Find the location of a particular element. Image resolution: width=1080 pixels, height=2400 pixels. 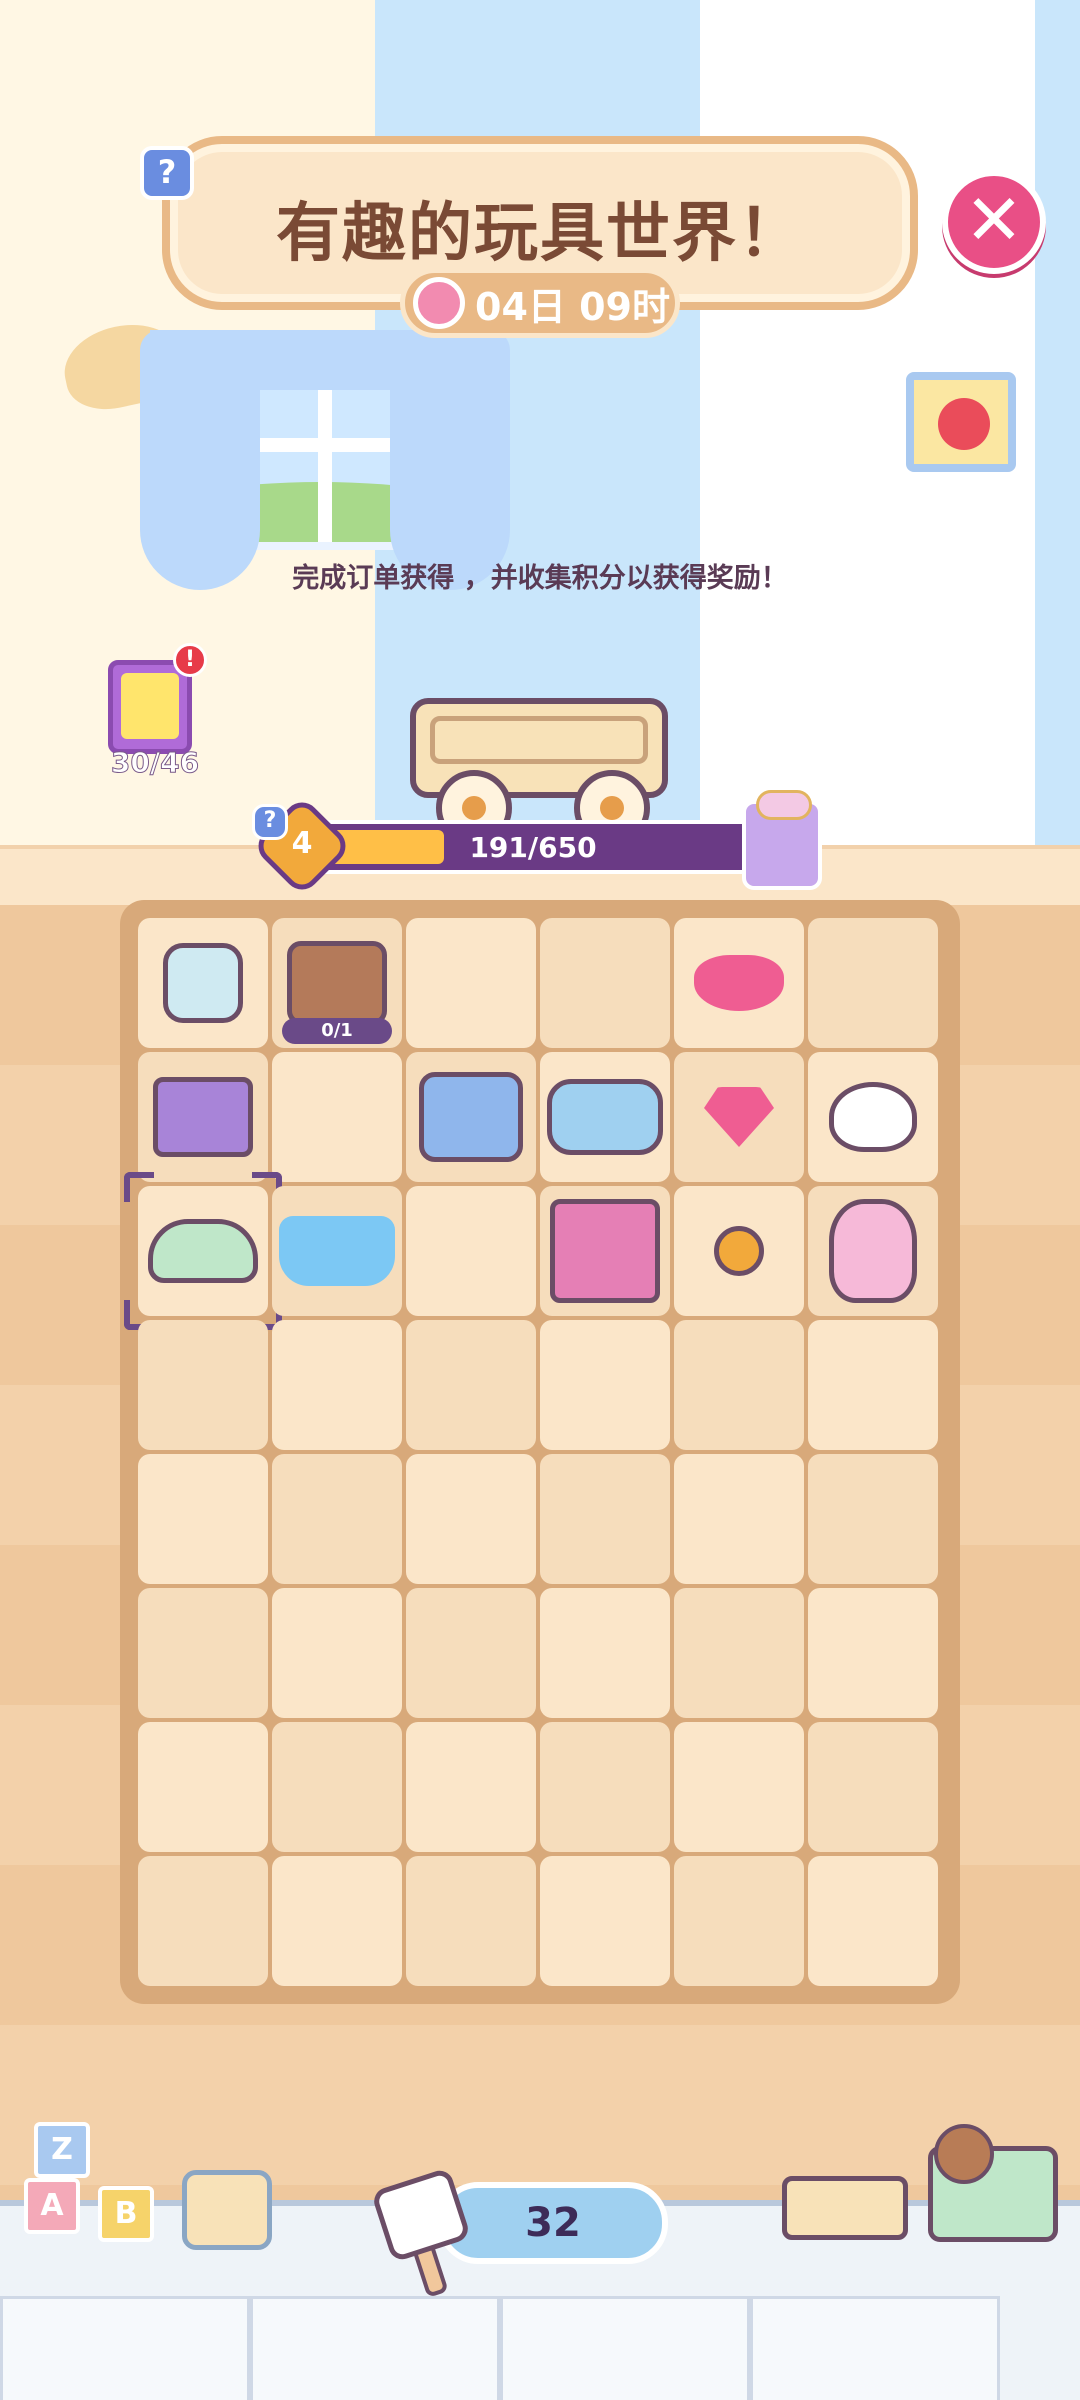

curtain-left is located at coordinates (200, 460).